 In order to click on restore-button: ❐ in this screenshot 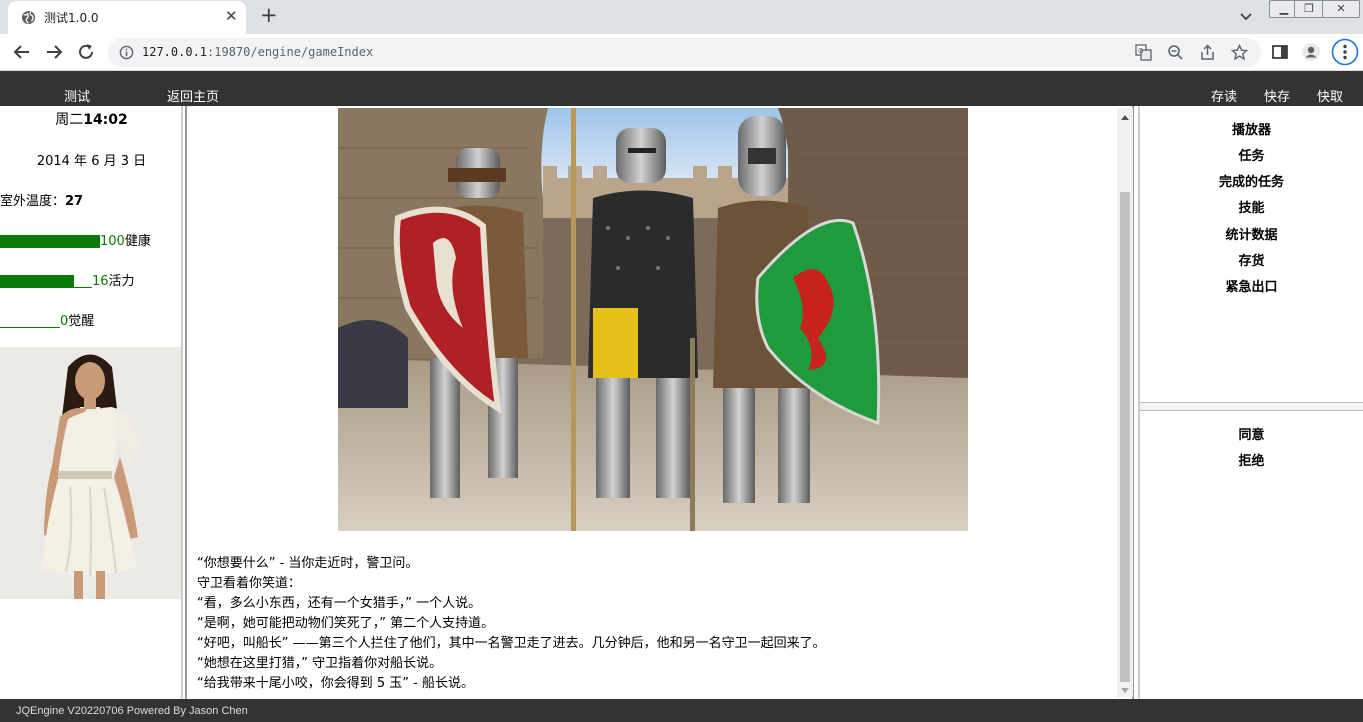, I will do `click(1309, 9)`.